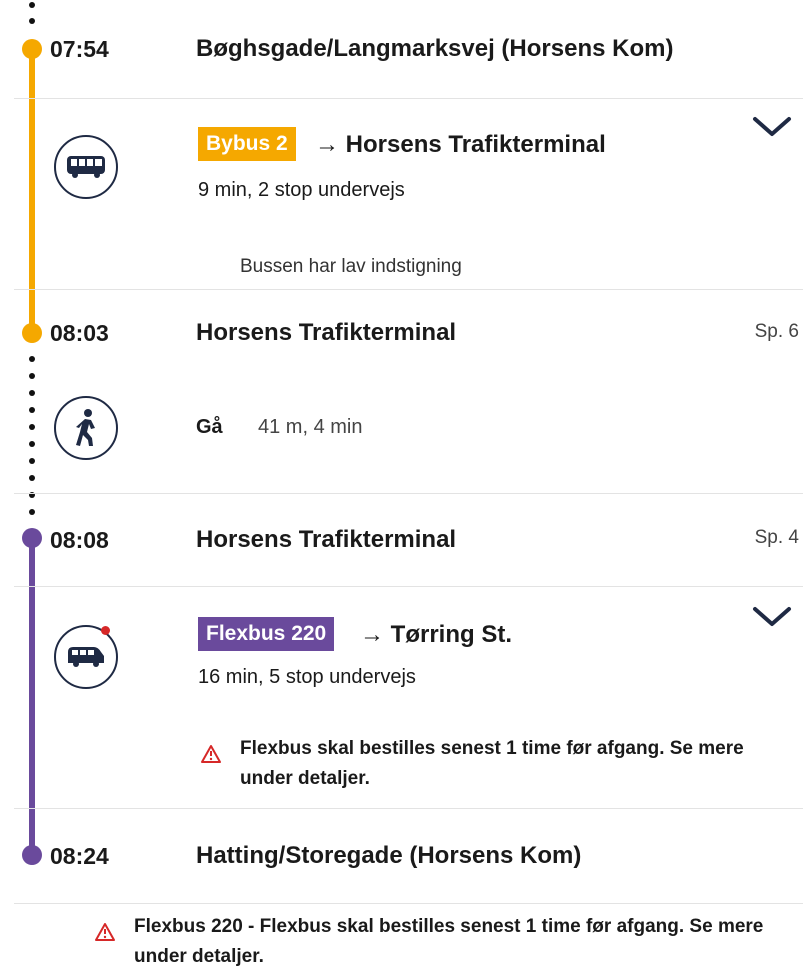 The image size is (803, 972). What do you see at coordinates (79, 49) in the screenshot?
I see `stop-time: 07:54` at bounding box center [79, 49].